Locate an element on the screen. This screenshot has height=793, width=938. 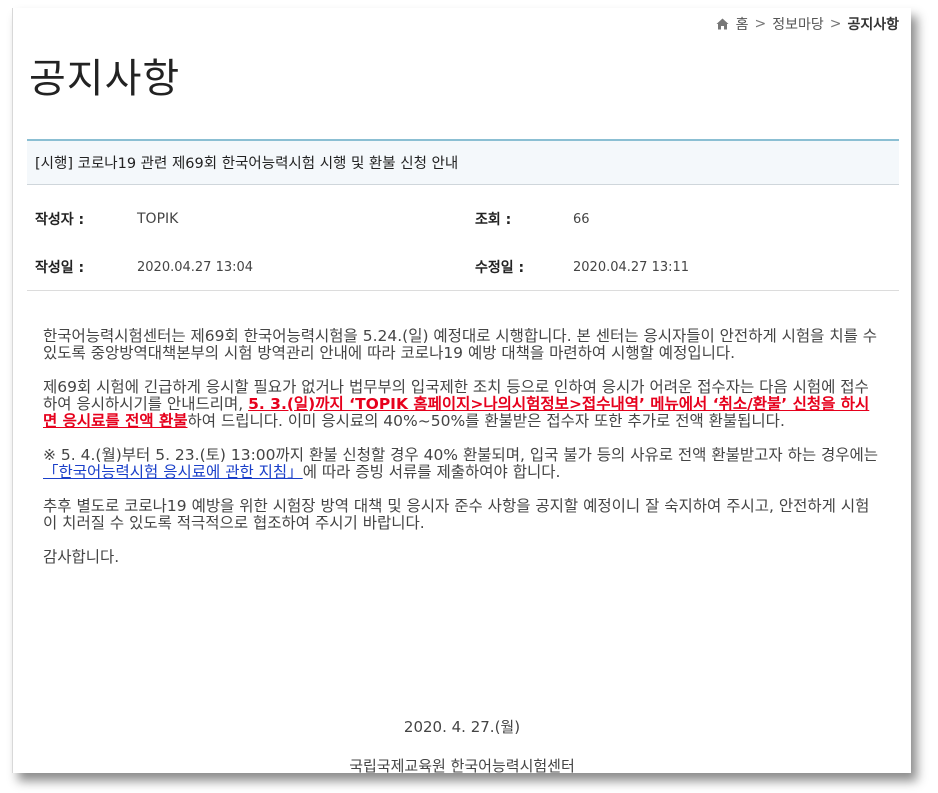
breadcrumb-section: 정보마당 is located at coordinates (798, 24).